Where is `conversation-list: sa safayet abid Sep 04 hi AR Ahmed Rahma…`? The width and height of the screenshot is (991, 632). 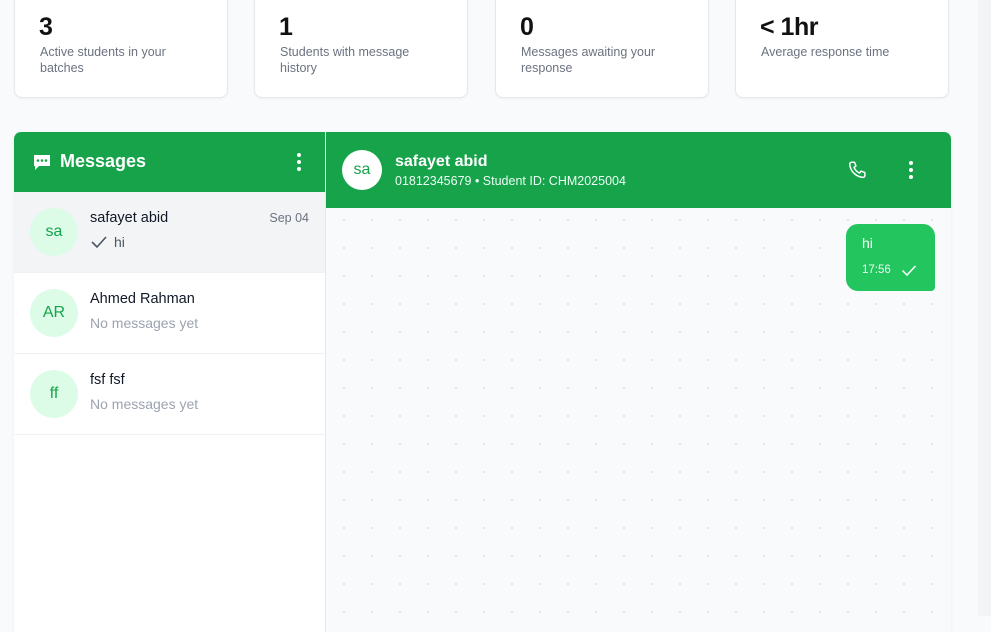
conversation-list: sa safayet abid Sep 04 hi AR Ahmed Rahma… is located at coordinates (169, 313).